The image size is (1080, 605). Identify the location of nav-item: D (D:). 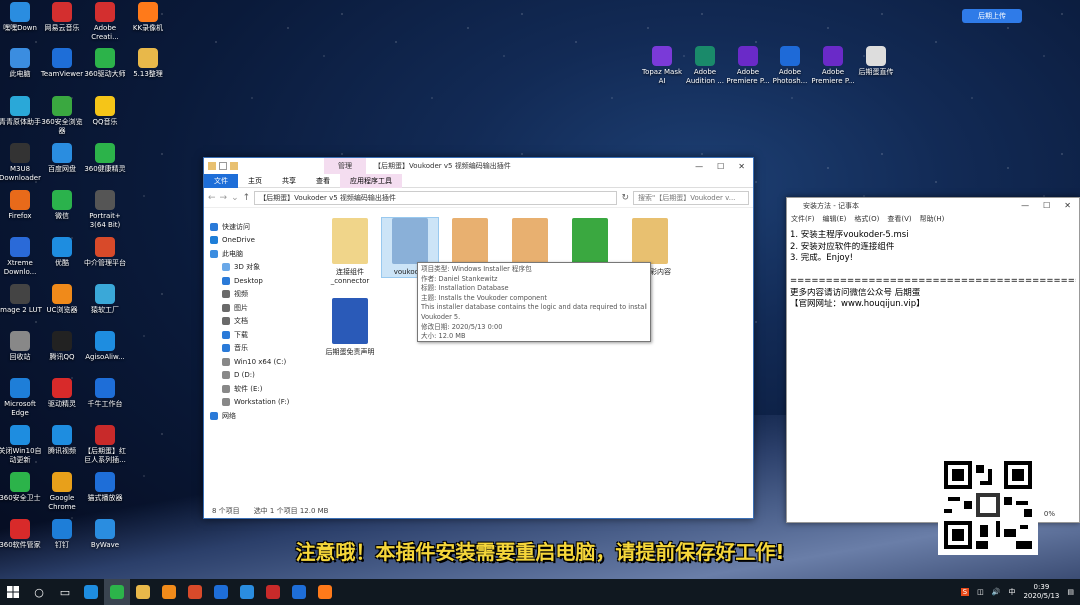
(257, 376).